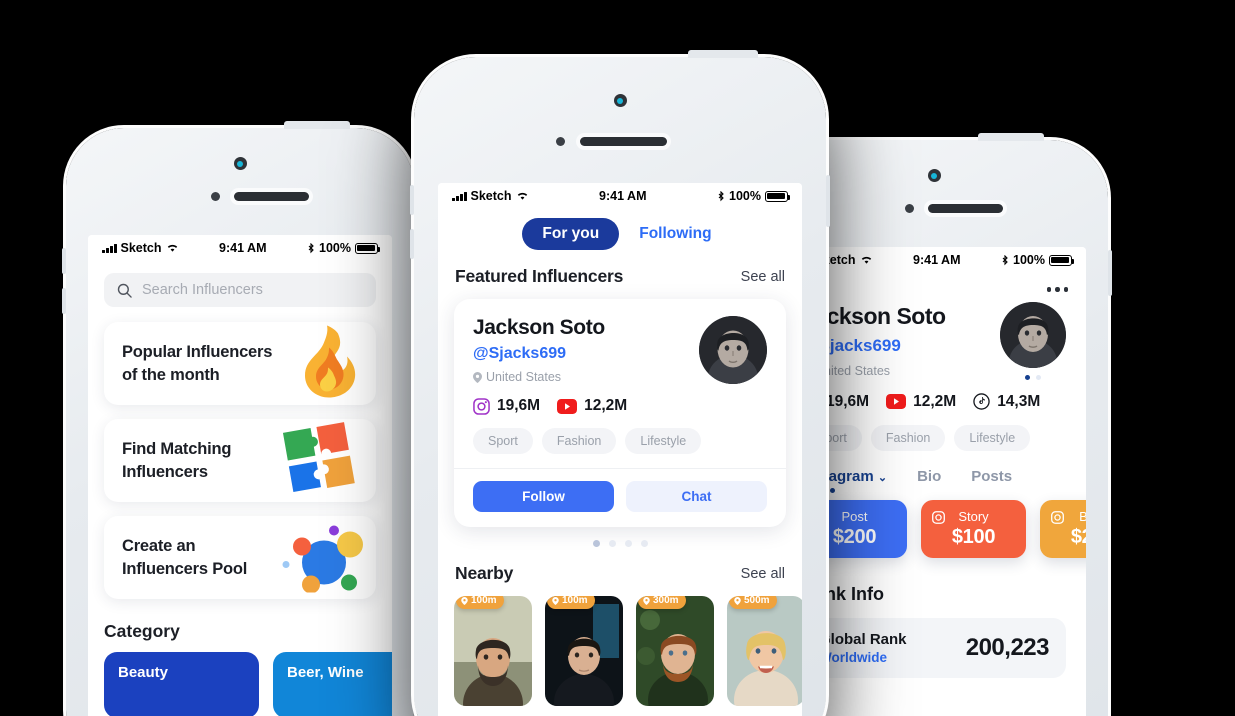  Describe the element at coordinates (503, 441) in the screenshot. I see `tag-chip: Sport` at that location.